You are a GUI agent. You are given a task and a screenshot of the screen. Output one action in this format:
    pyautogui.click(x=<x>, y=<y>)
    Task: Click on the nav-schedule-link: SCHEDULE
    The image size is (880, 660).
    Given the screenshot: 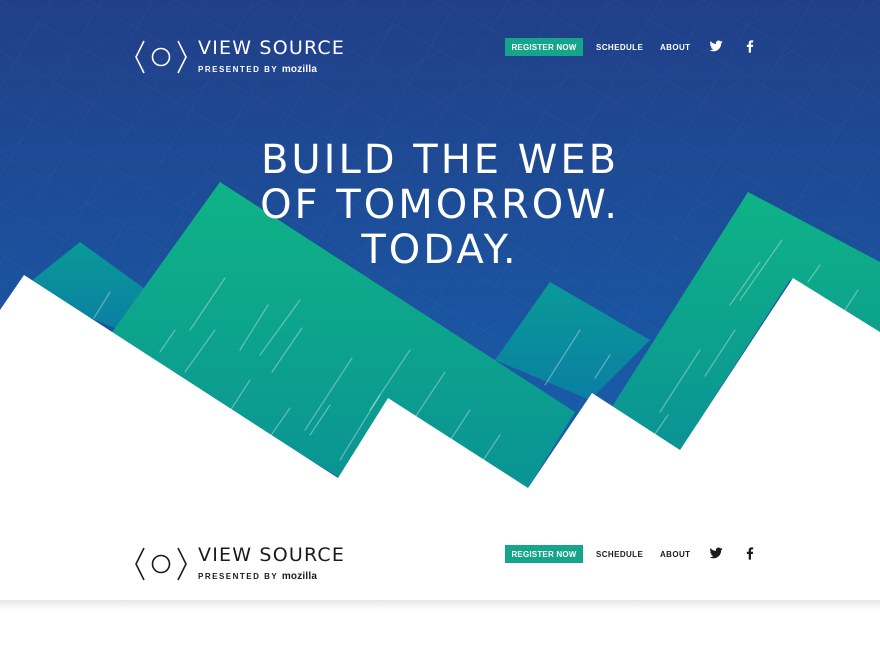 What is the action you would take?
    pyautogui.click(x=619, y=47)
    